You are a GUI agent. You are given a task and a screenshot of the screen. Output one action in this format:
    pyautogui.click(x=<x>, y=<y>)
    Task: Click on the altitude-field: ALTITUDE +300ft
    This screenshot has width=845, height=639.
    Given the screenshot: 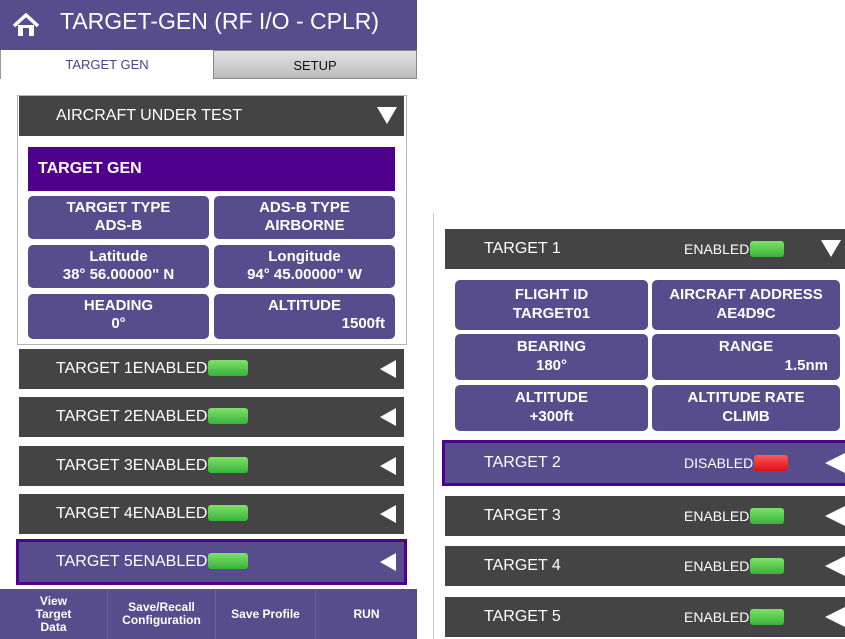 What is the action you would take?
    pyautogui.click(x=551, y=408)
    